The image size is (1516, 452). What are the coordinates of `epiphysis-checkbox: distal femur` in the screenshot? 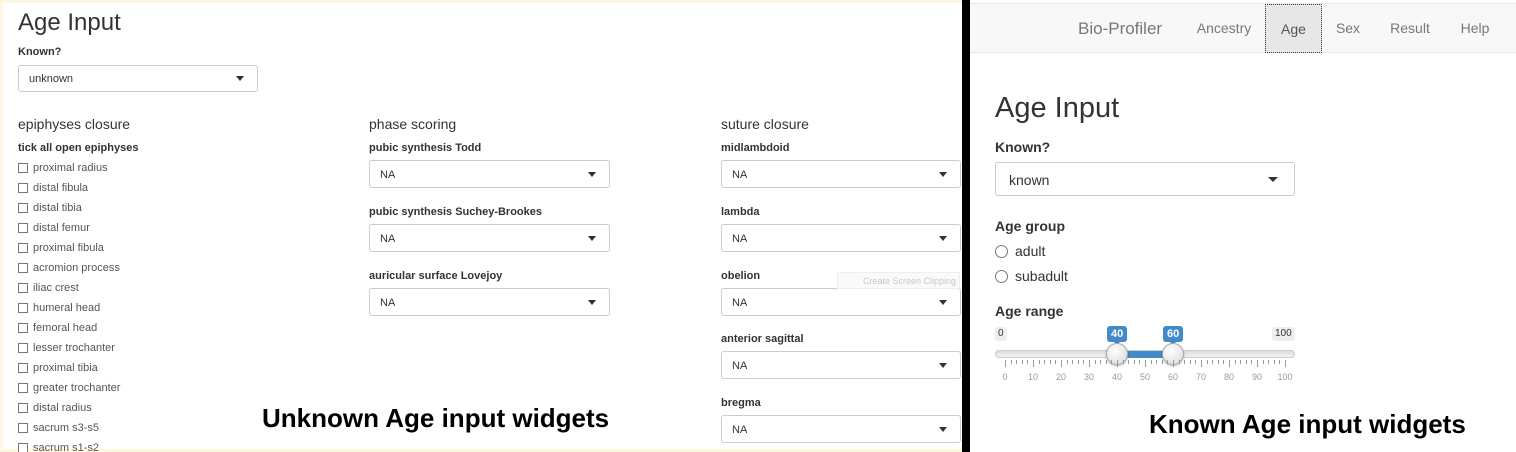 It's located at (54, 228).